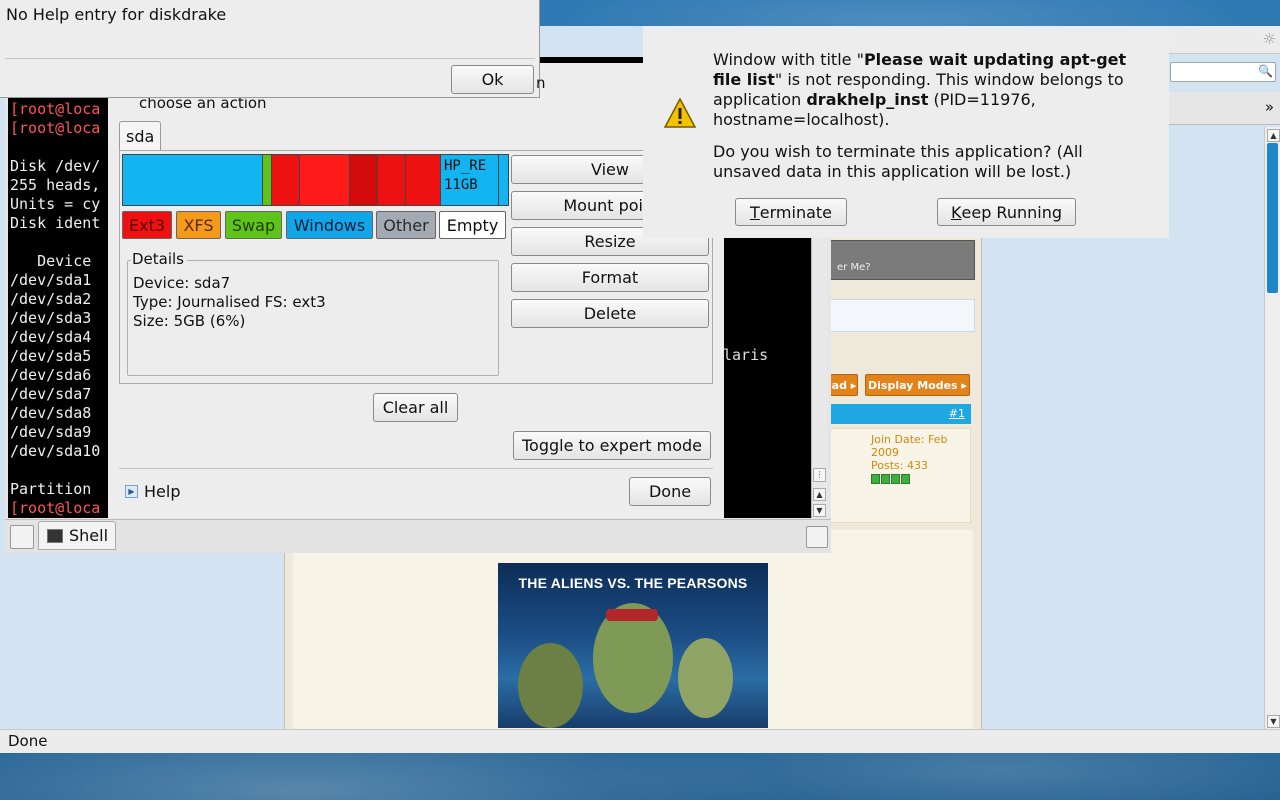 Image resolution: width=1280 pixels, height=800 pixels. I want to click on legend-windows: Windows, so click(329, 225).